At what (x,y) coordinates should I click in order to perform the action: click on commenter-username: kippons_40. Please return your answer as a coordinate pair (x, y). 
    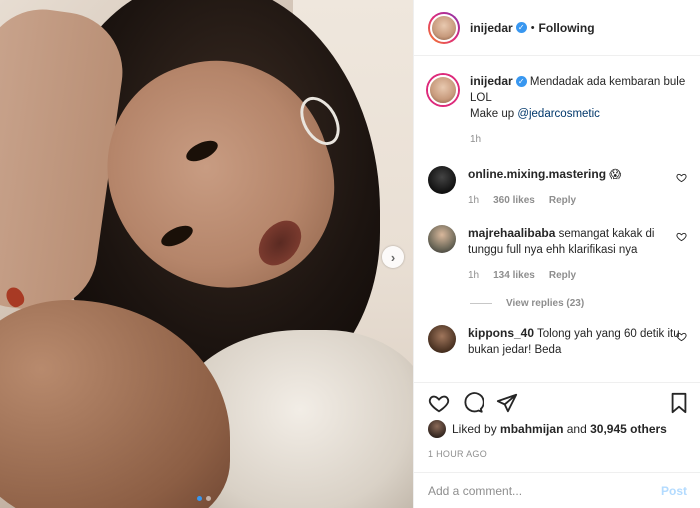
    Looking at the image, I should click on (501, 333).